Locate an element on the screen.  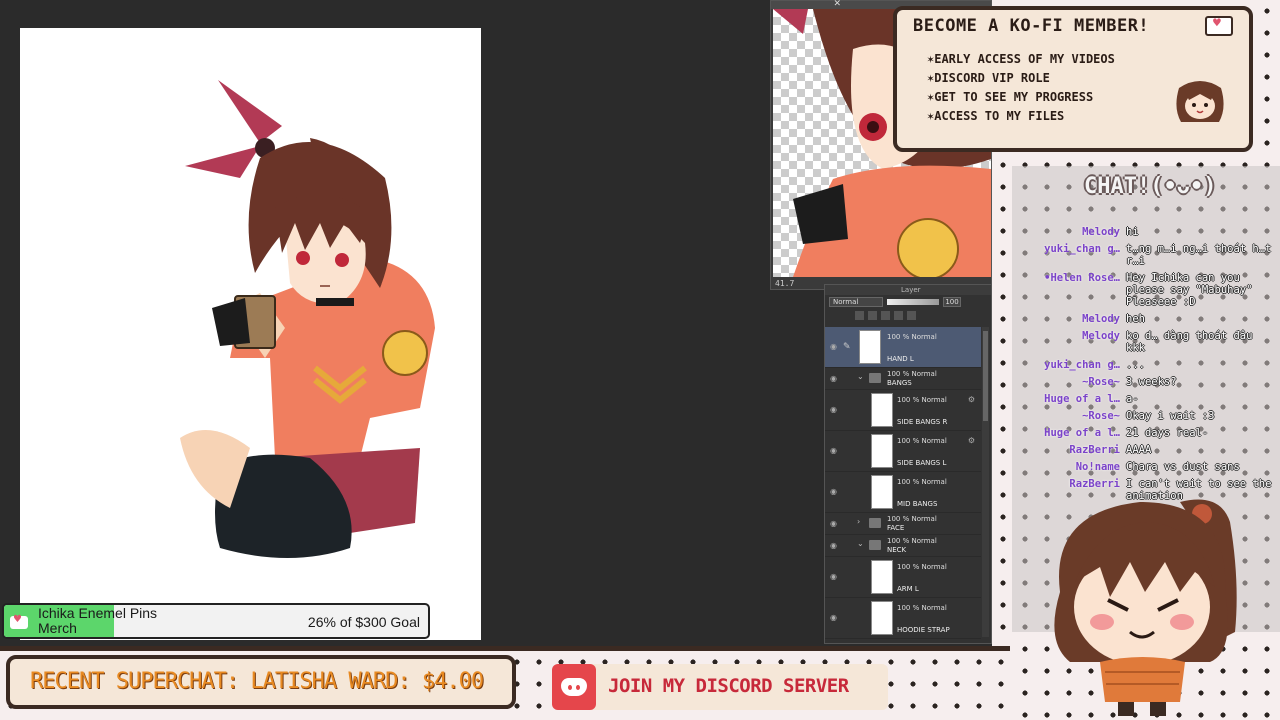
chat-message: No!name Chara vs dust sans is located at coordinates (1146, 467).